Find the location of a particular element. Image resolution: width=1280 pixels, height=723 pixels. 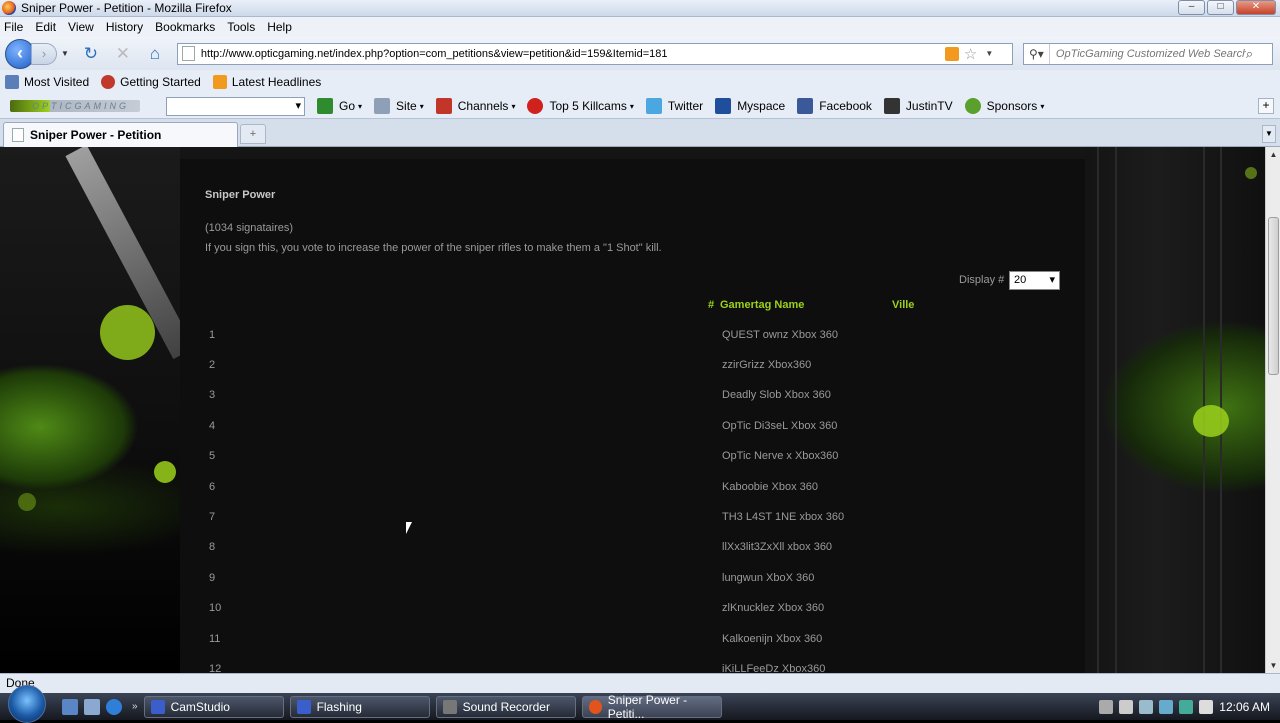

rss-feed-icon is located at coordinates (951, 53).